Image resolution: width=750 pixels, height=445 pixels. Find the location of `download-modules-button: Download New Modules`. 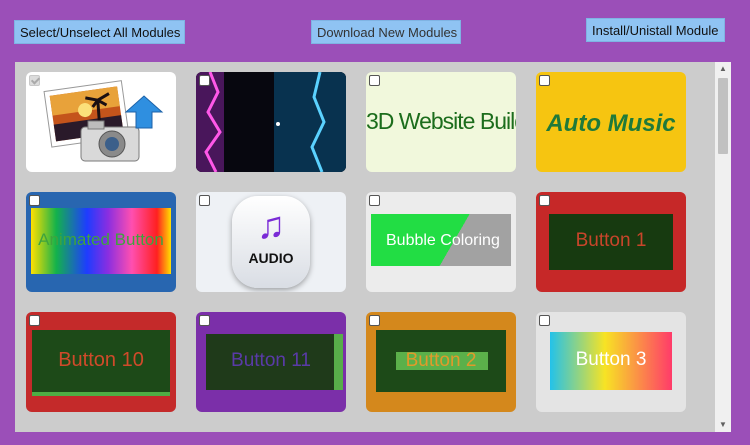

download-modules-button: Download New Modules is located at coordinates (386, 32).